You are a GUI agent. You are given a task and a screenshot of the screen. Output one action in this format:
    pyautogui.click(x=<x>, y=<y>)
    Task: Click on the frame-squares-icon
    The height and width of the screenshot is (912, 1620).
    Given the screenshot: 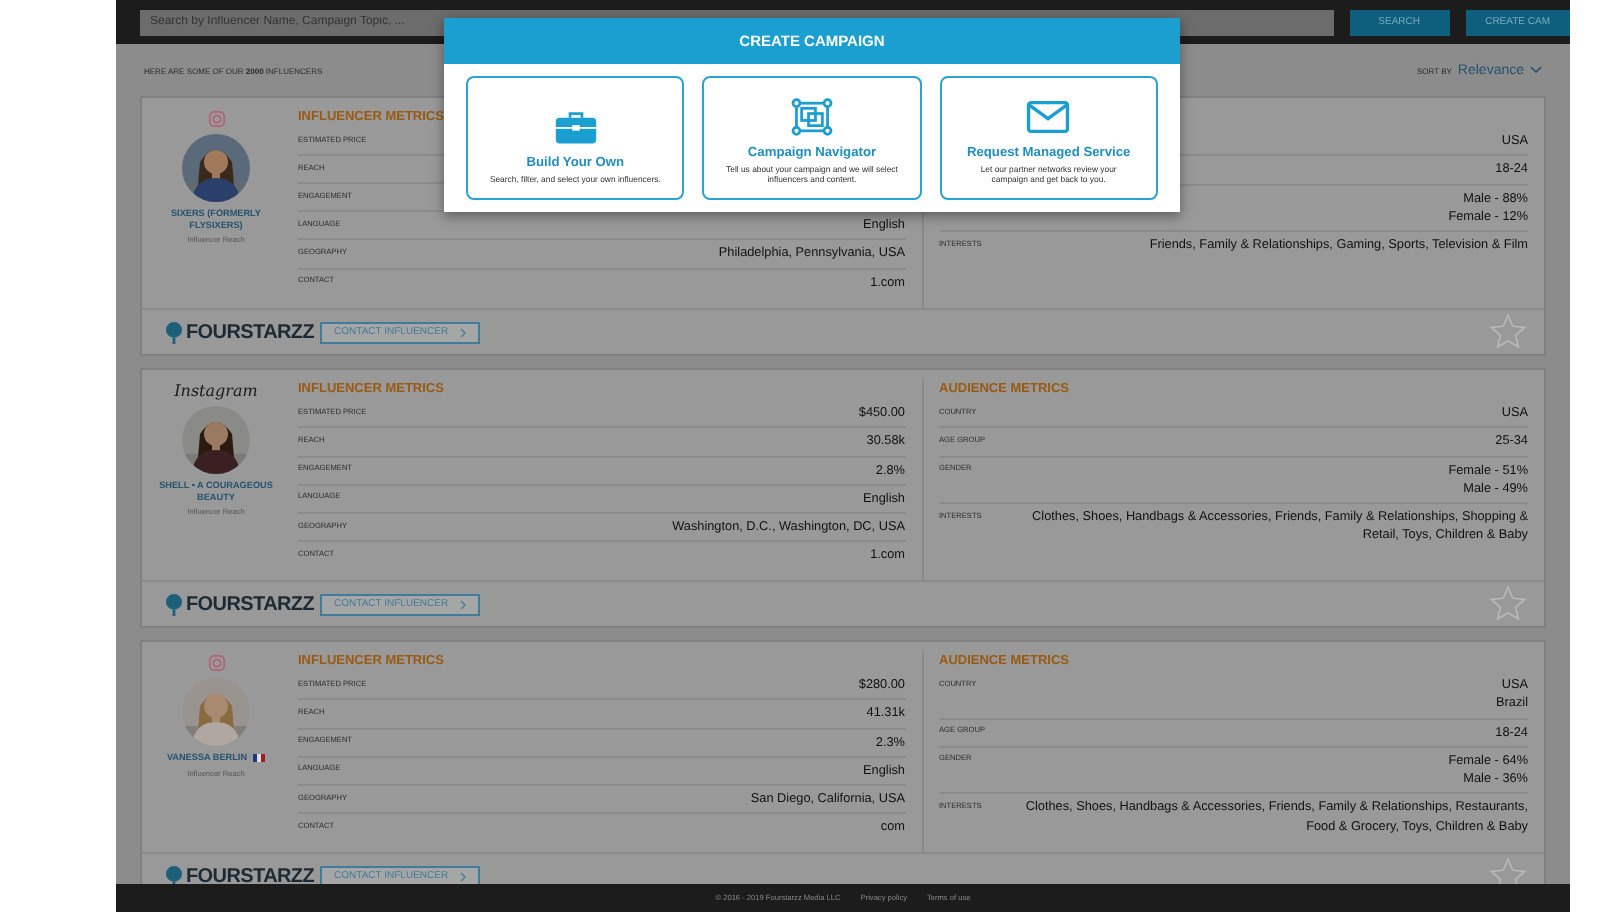 What is the action you would take?
    pyautogui.click(x=811, y=116)
    